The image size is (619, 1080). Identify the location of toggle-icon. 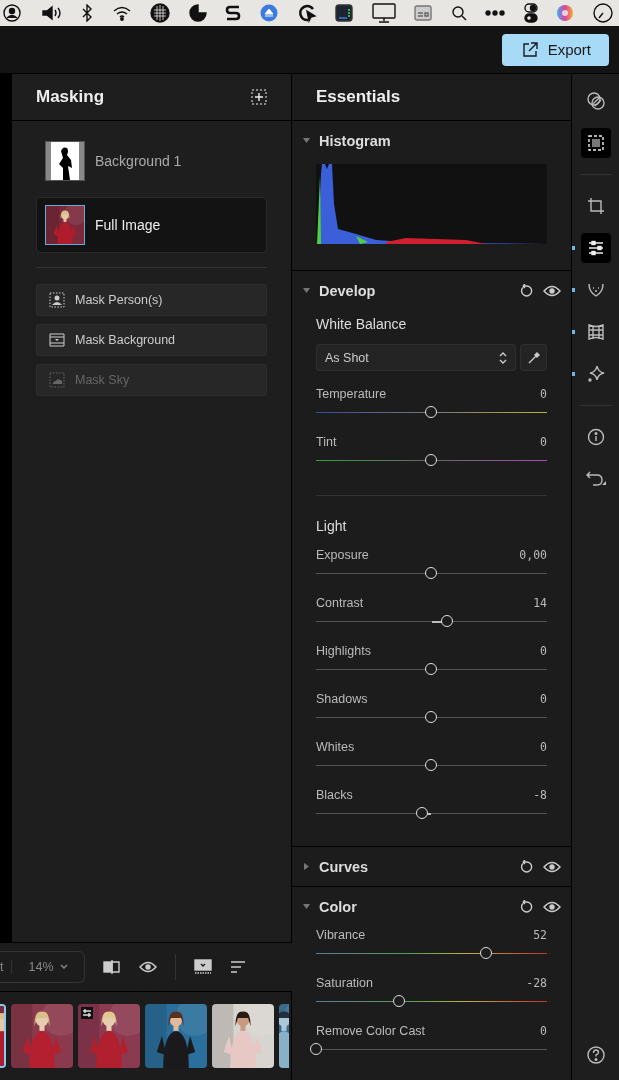
(530, 13).